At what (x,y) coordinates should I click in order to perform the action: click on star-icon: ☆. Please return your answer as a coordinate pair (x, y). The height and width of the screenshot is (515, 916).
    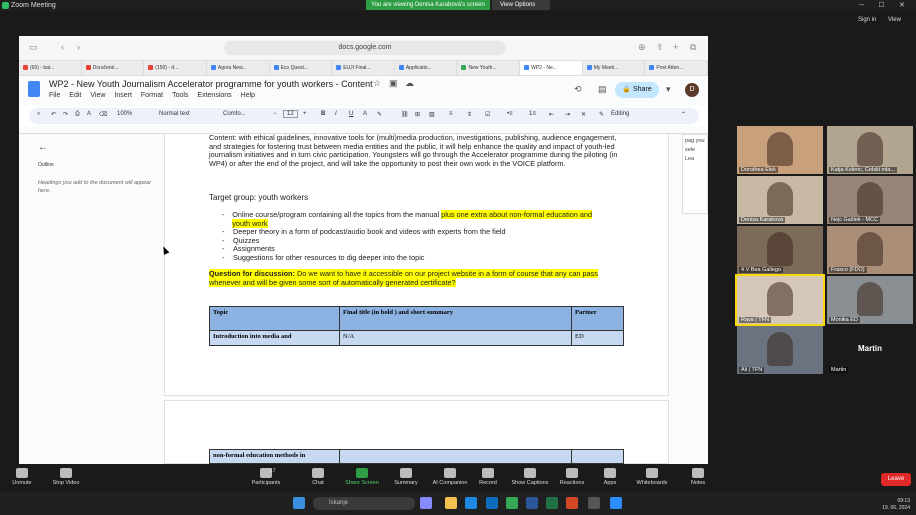
    Looking at the image, I should click on (377, 83).